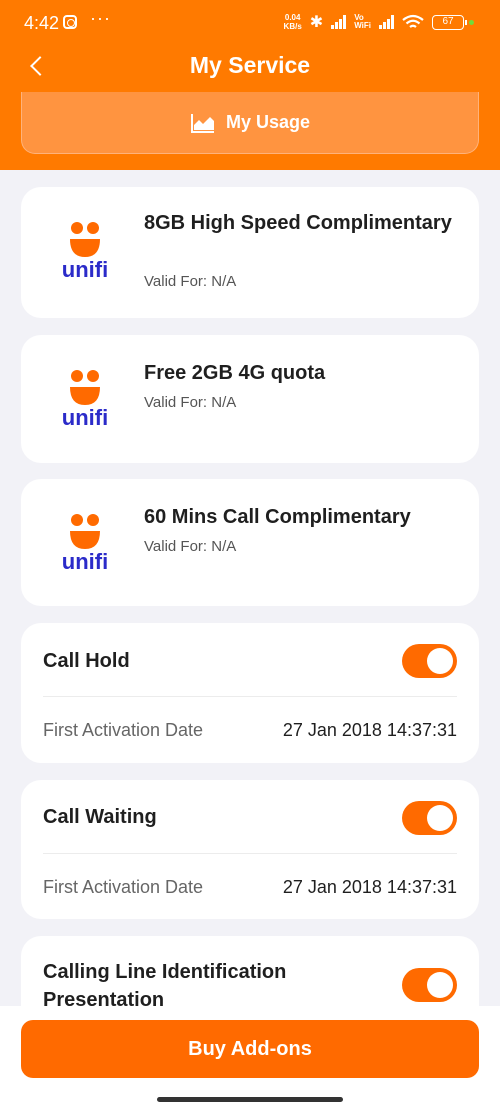 Image resolution: width=500 pixels, height=1111 pixels. Describe the element at coordinates (339, 22) in the screenshot. I see `signal-icon` at that location.